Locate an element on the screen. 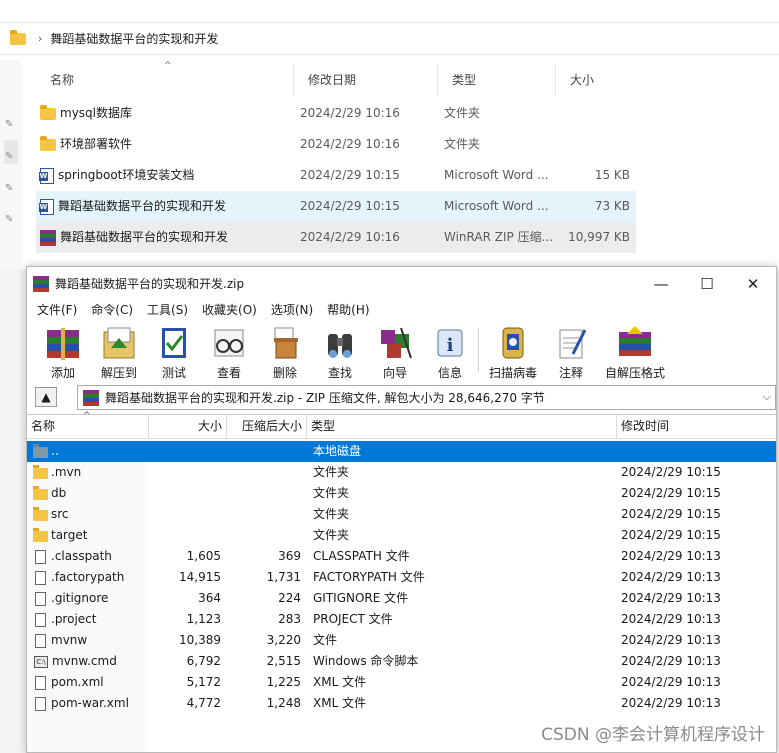 The width and height of the screenshot is (779, 753). archive-row: target 文件夹 2024/2/29 10:15 is located at coordinates (401, 535).